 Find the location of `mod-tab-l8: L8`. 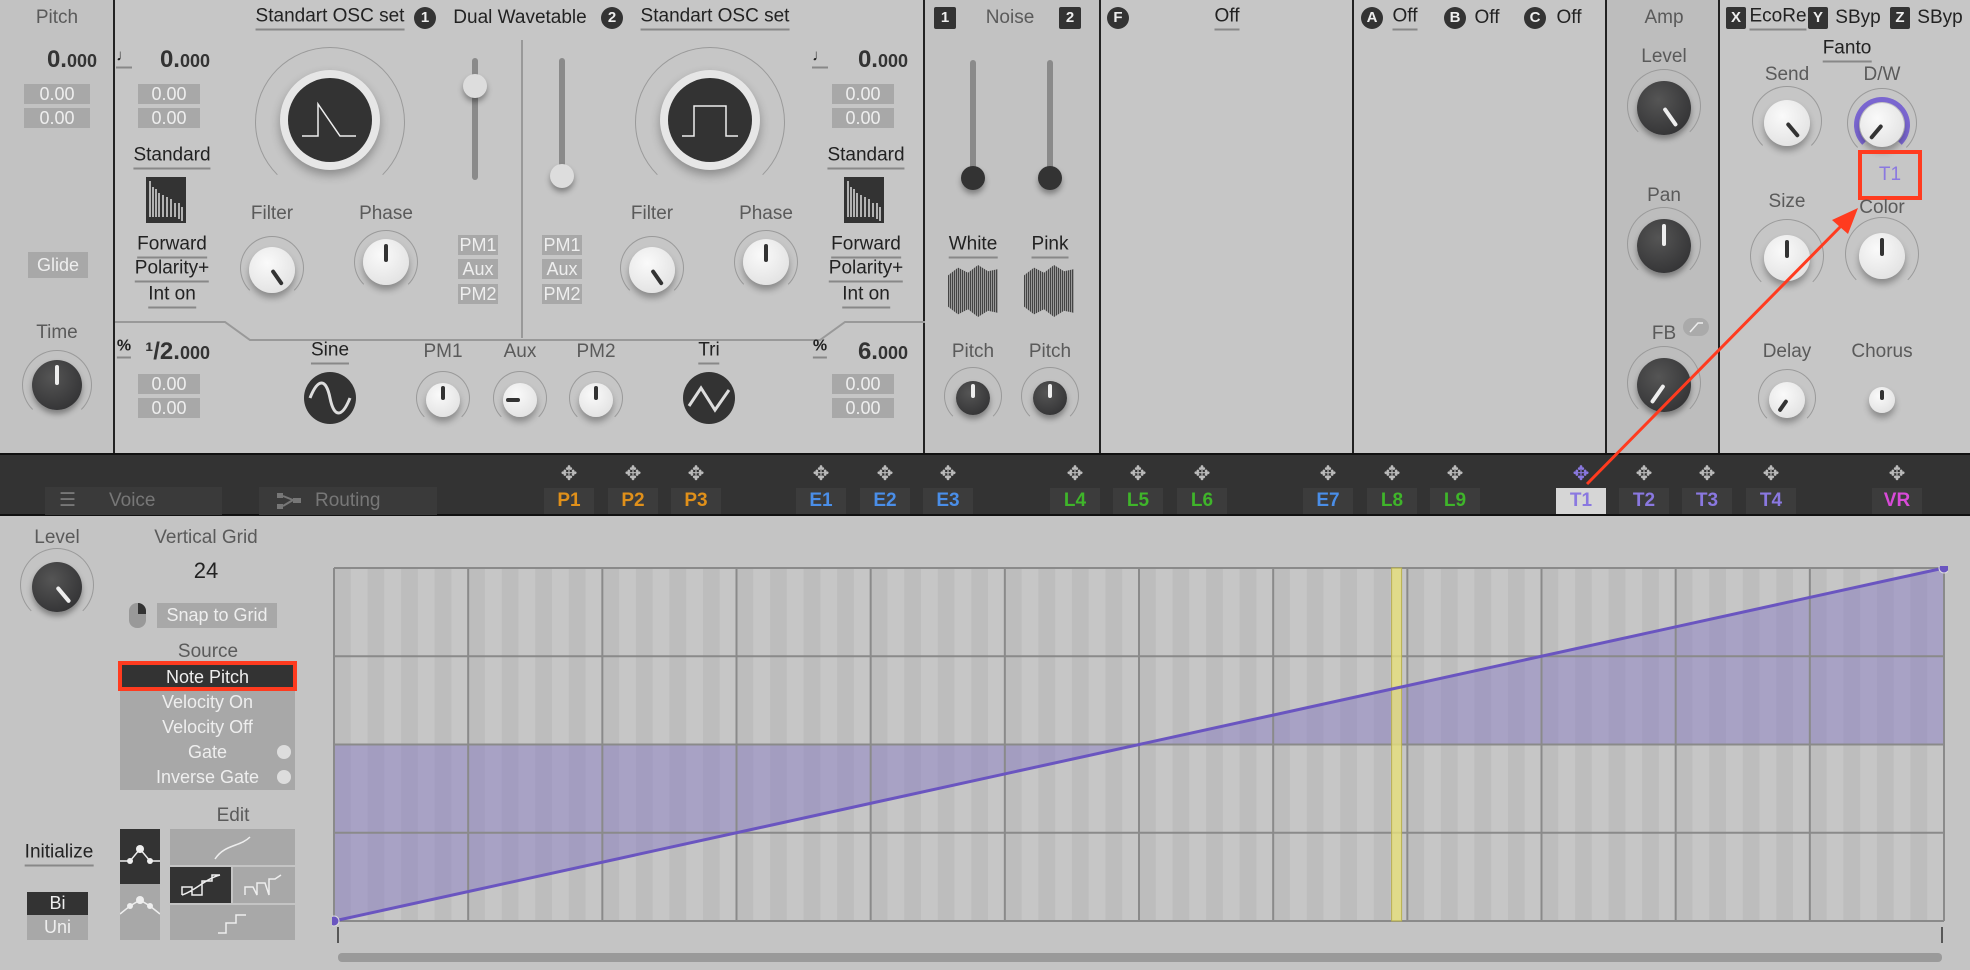

mod-tab-l8: L8 is located at coordinates (1392, 501).